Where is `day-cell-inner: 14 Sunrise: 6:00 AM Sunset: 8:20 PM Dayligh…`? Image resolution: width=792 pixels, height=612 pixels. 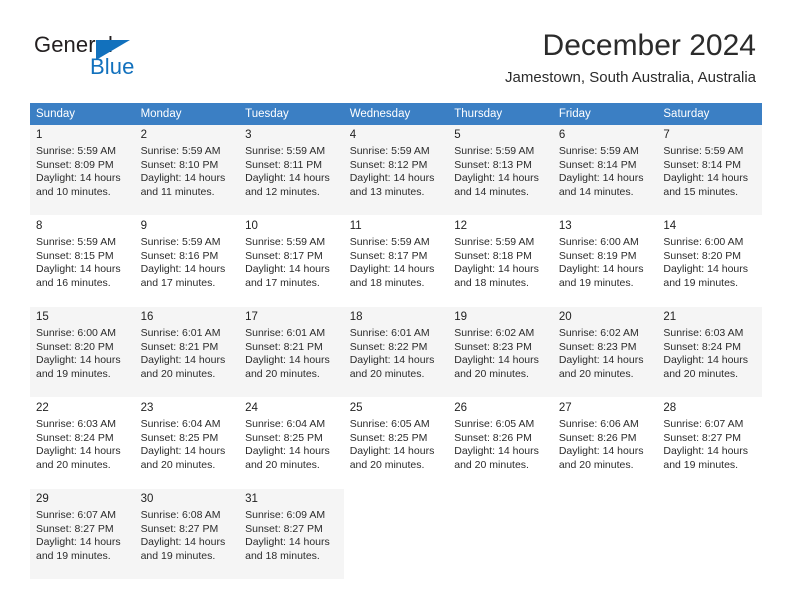 day-cell-inner: 14 Sunrise: 6:00 AM Sunset: 8:20 PM Dayligh… is located at coordinates (709, 261).